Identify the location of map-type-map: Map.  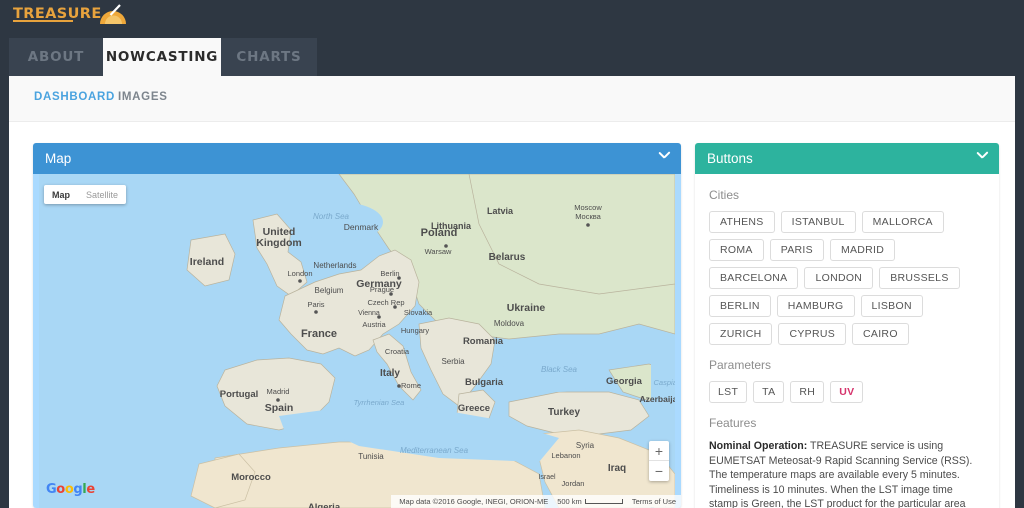
(61, 194).